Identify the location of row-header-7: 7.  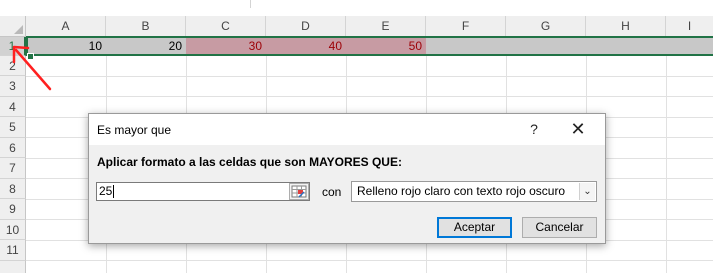
(13, 168).